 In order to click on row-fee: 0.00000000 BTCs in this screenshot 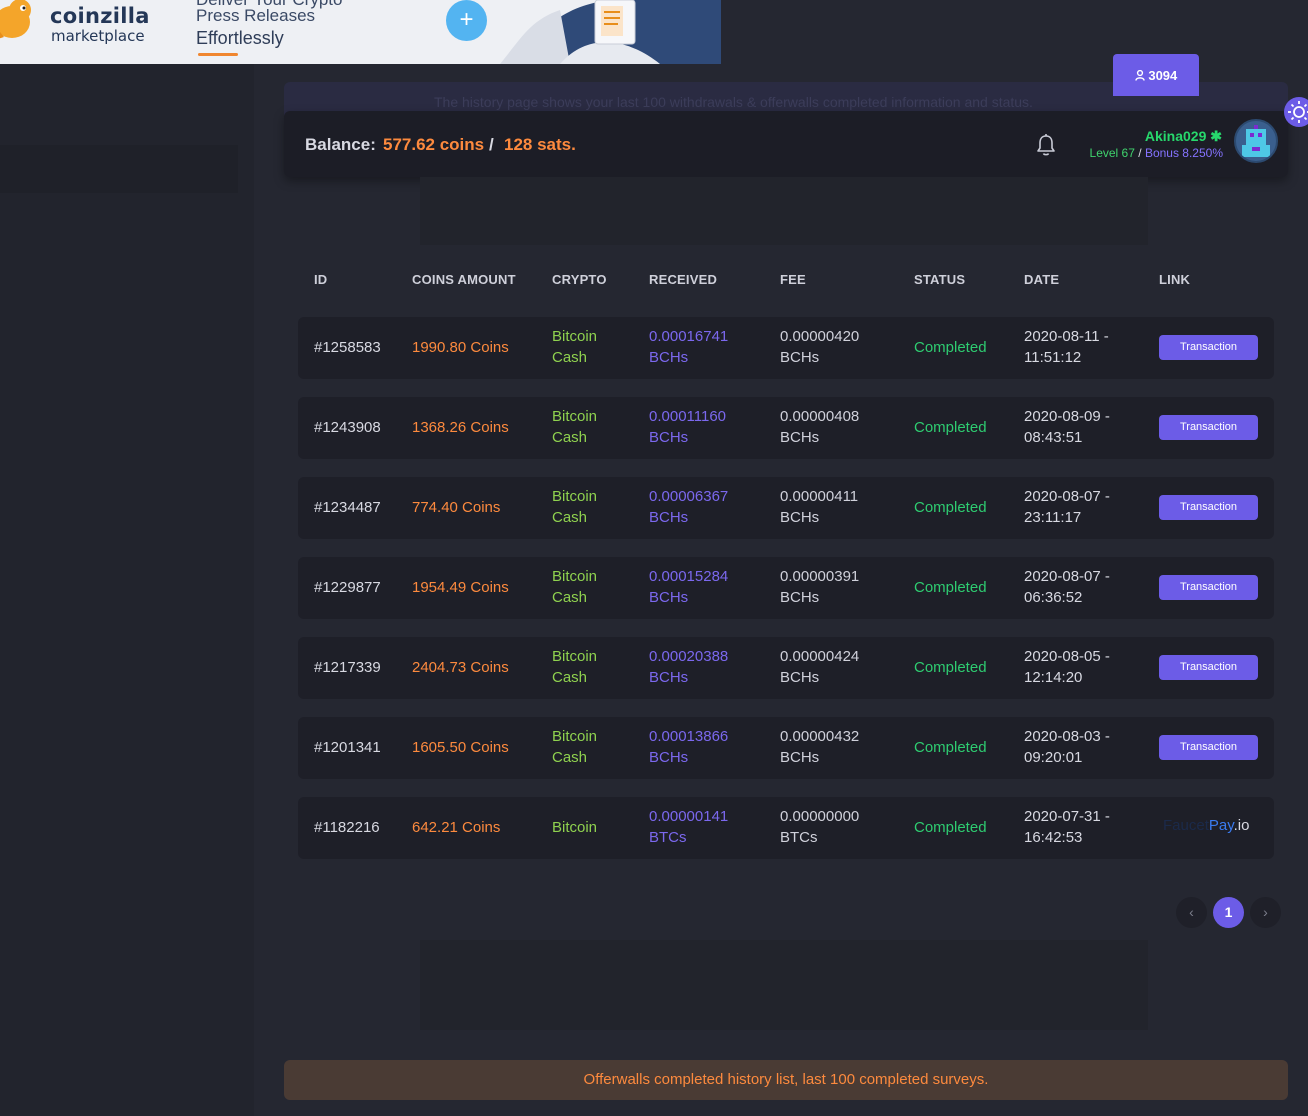, I will do `click(820, 827)`.